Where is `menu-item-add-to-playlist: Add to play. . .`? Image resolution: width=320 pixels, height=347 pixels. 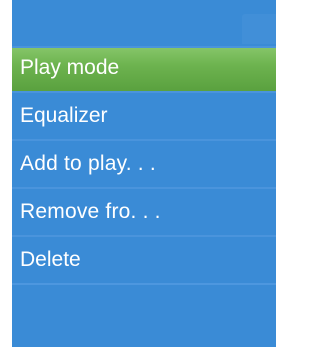 menu-item-add-to-playlist: Add to play. . . is located at coordinates (144, 163).